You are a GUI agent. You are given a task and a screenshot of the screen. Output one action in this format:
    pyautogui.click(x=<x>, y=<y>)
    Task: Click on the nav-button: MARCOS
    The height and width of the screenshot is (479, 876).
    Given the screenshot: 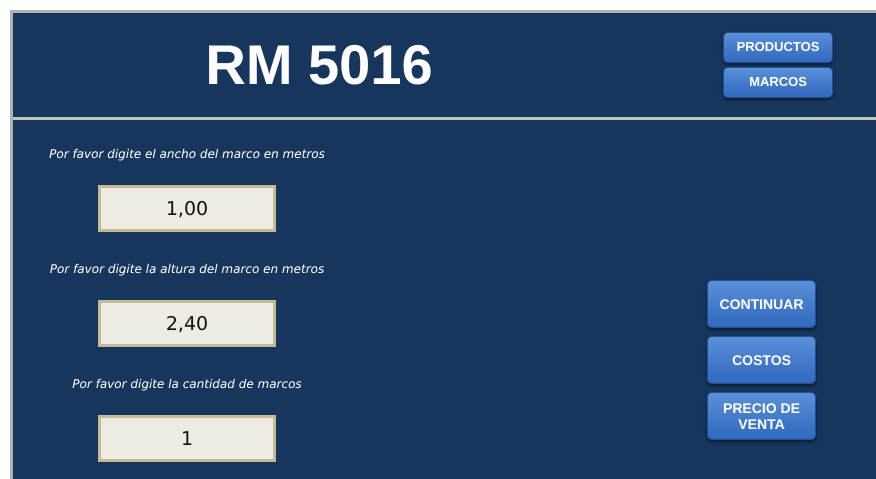 What is the action you would take?
    pyautogui.click(x=778, y=82)
    